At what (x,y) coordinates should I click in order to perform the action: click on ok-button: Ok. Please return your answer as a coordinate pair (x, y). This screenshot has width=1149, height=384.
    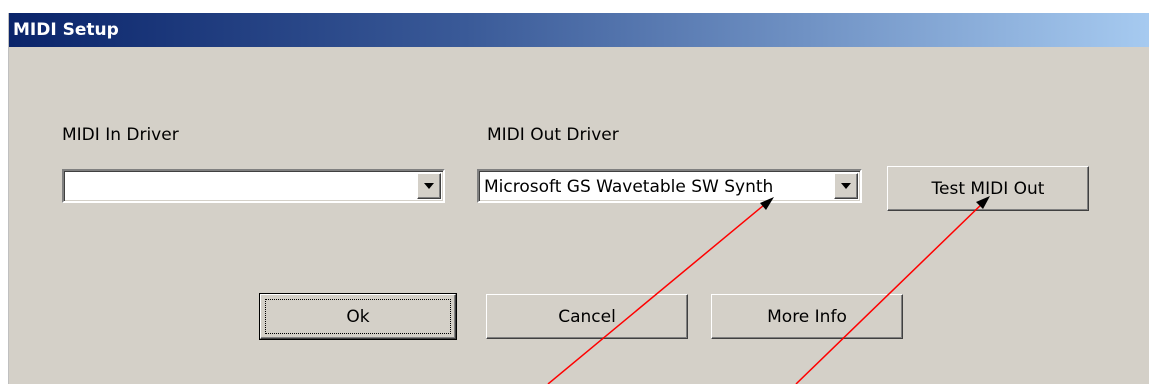
    Looking at the image, I should click on (358, 316).